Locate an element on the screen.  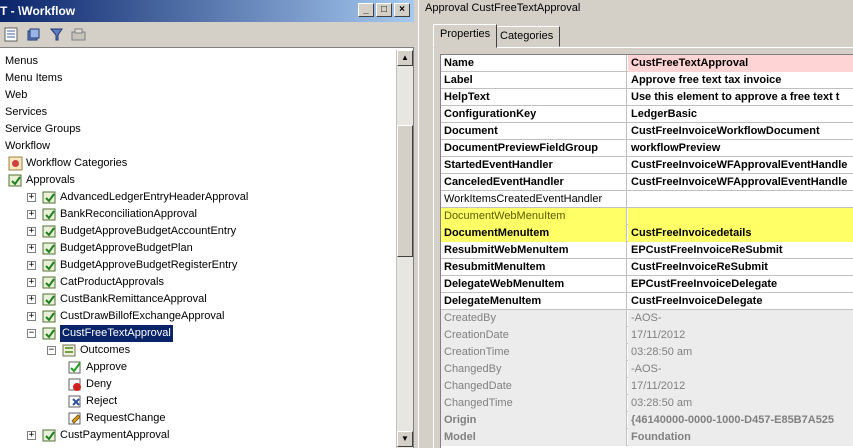
window-controls: _ □ × is located at coordinates (384, 10).